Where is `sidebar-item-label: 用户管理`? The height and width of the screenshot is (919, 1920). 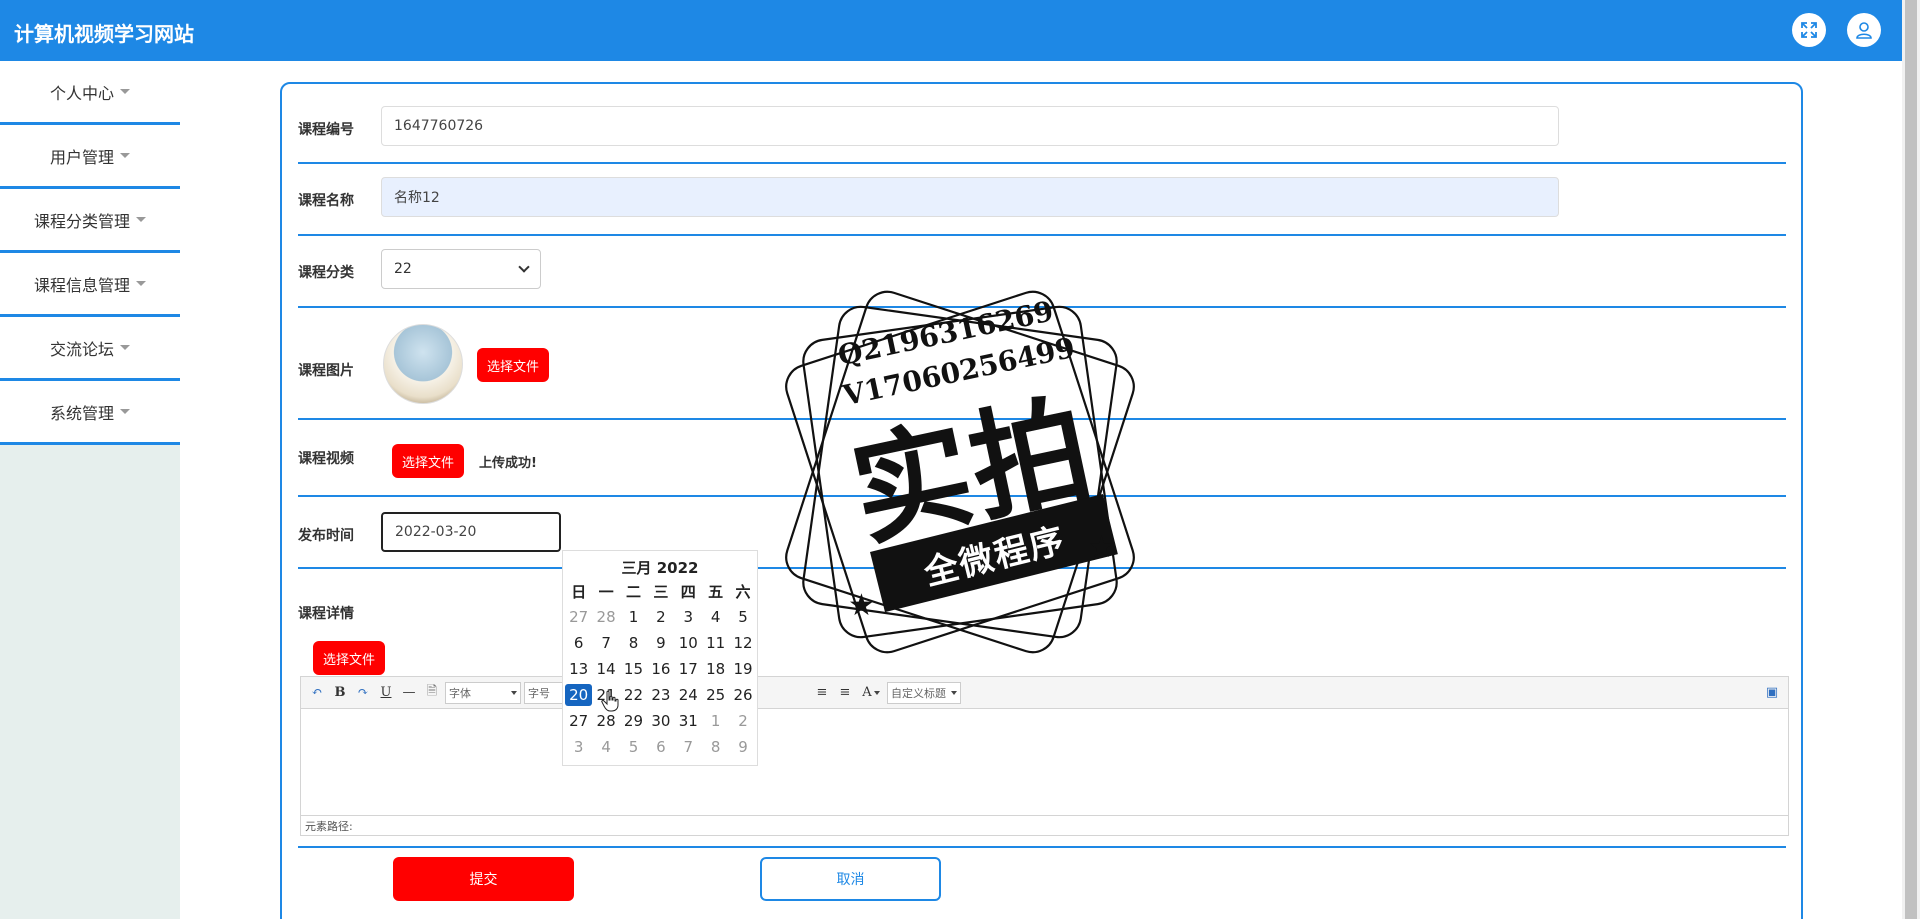
sidebar-item-label: 用户管理 is located at coordinates (81, 157).